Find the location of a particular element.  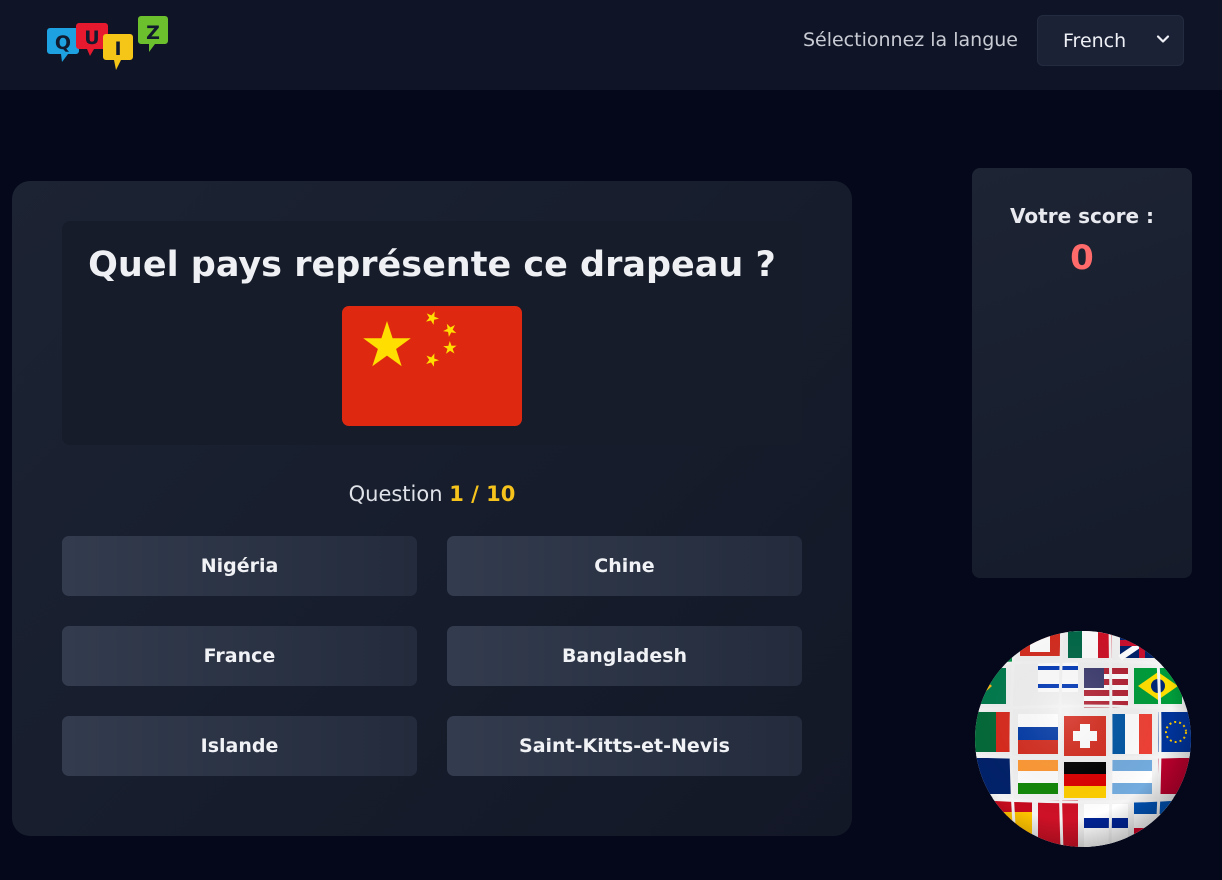

logo-bubble-z: Z is located at coordinates (153, 34).